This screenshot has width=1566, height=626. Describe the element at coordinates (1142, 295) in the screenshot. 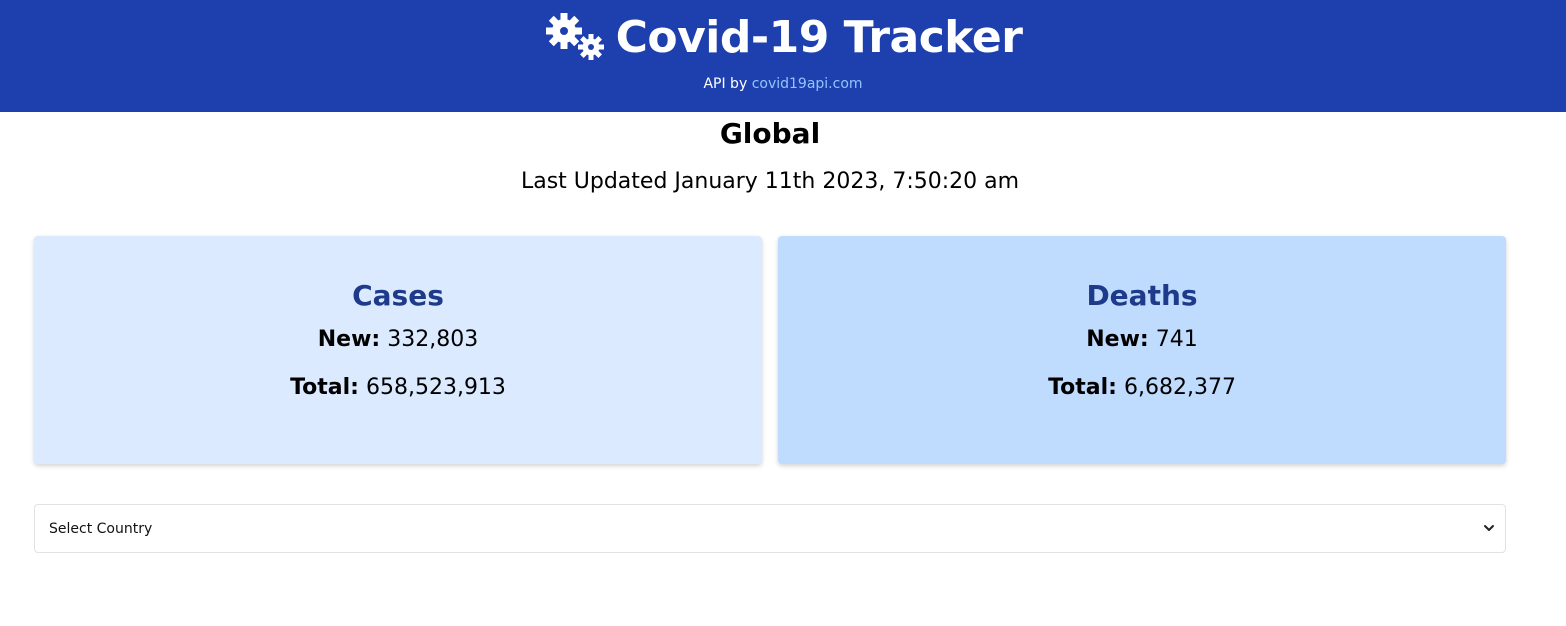

I see `deaths-card-title: Deaths` at that location.